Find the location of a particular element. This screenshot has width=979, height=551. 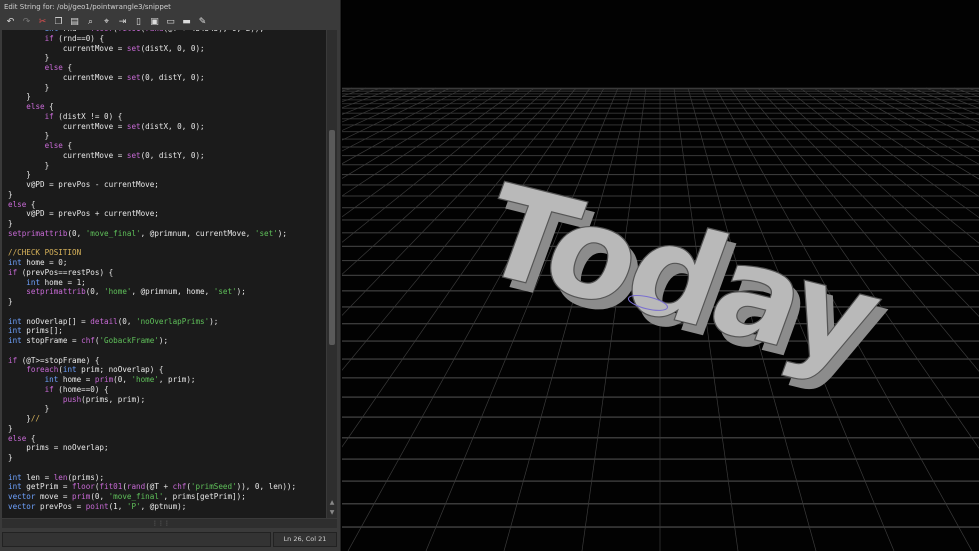

cut-icon: ✂ is located at coordinates (42, 22).